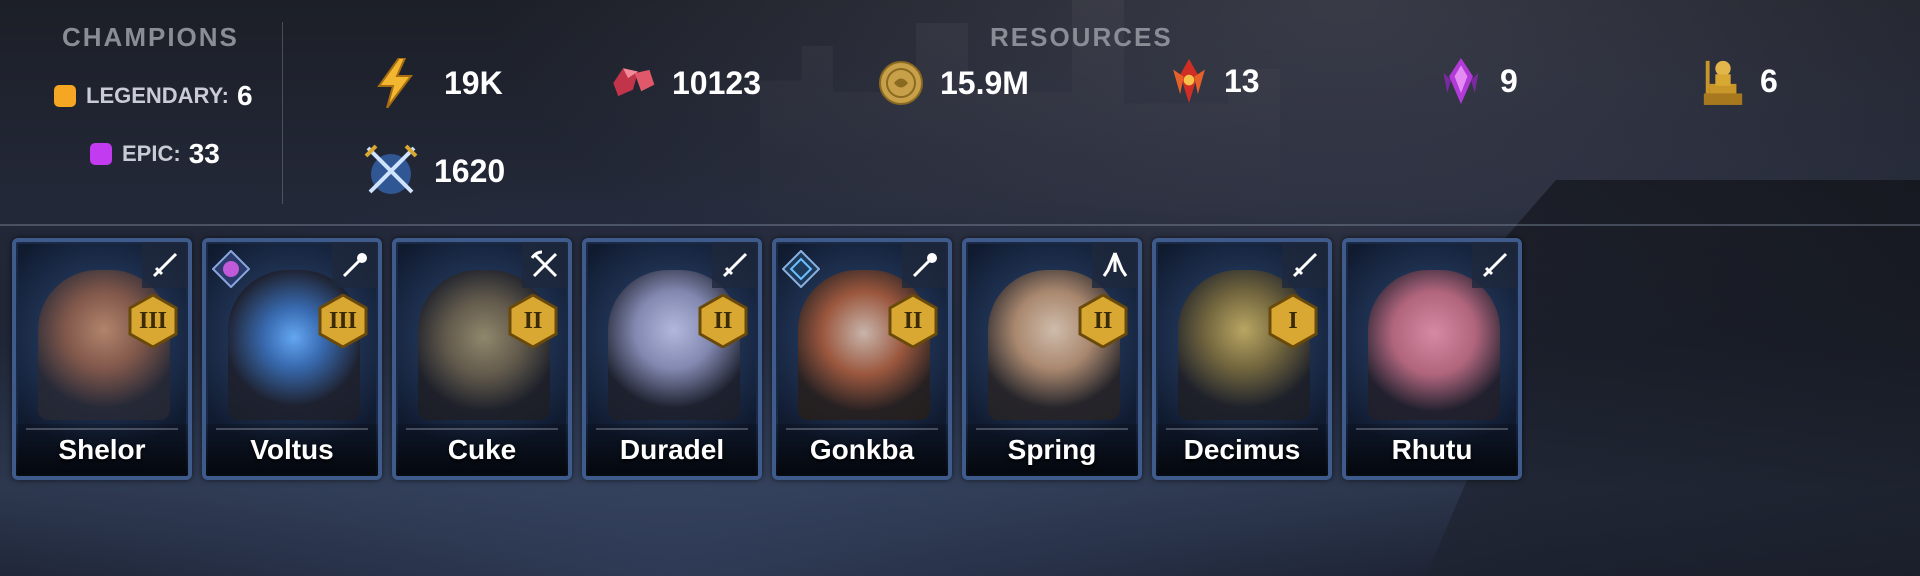  What do you see at coordinates (150, 37) in the screenshot?
I see `champions-title: CHAMPIONS` at bounding box center [150, 37].